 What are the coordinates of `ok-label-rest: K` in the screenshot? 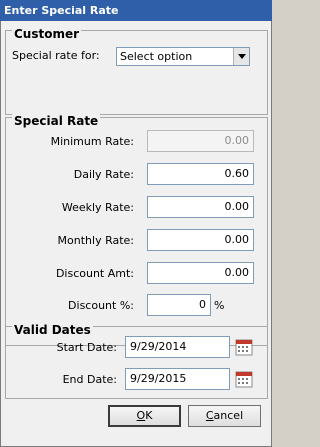 It's located at (149, 415).